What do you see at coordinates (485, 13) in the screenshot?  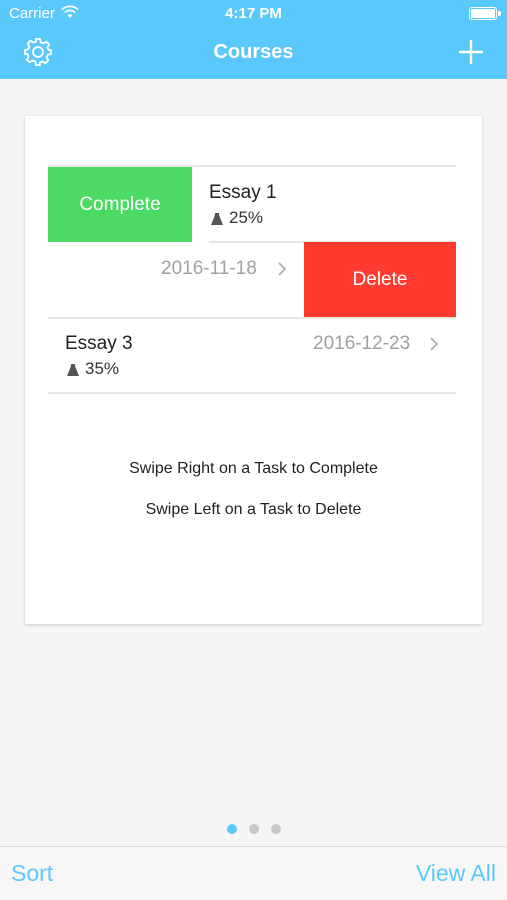 I see `battery-icon` at bounding box center [485, 13].